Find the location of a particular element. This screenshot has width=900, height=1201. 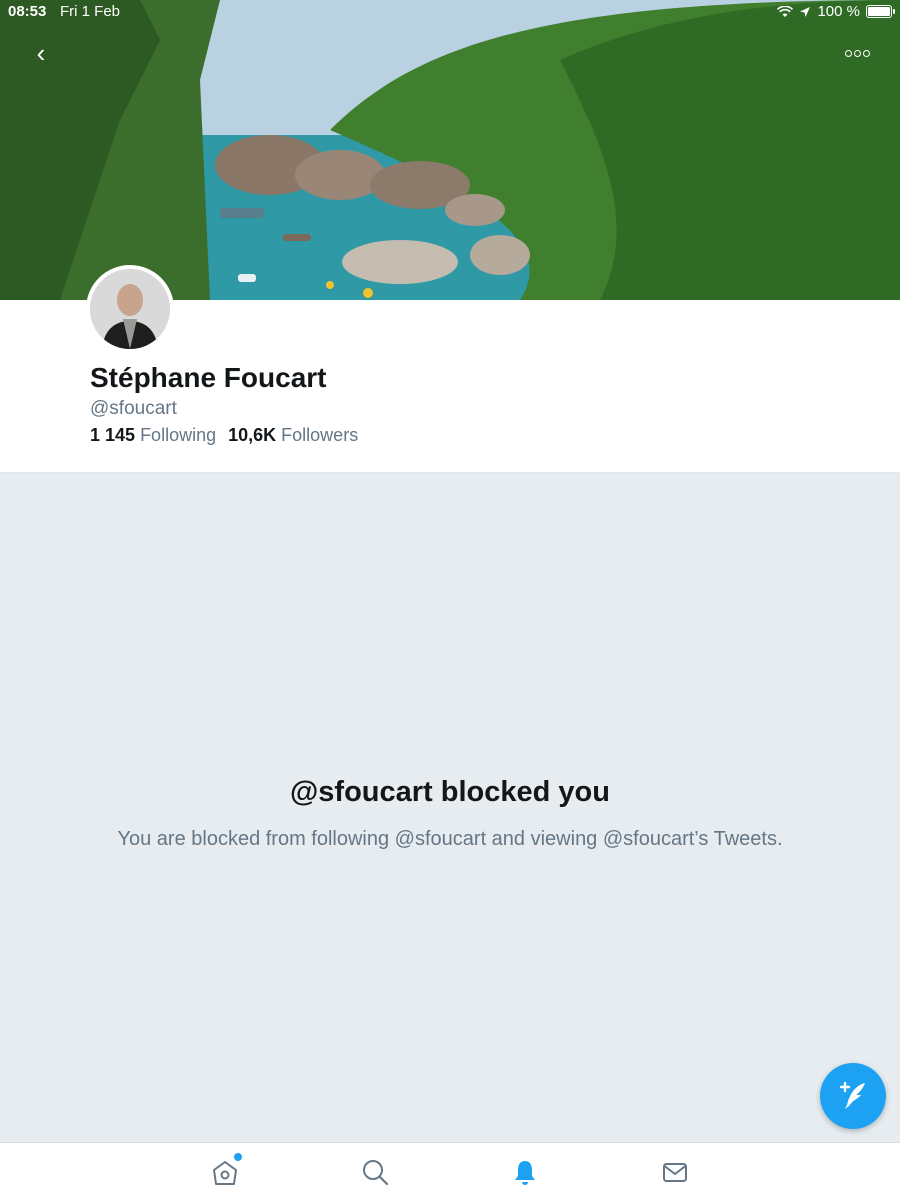

status-date: Fri 1 Feb is located at coordinates (90, 11).